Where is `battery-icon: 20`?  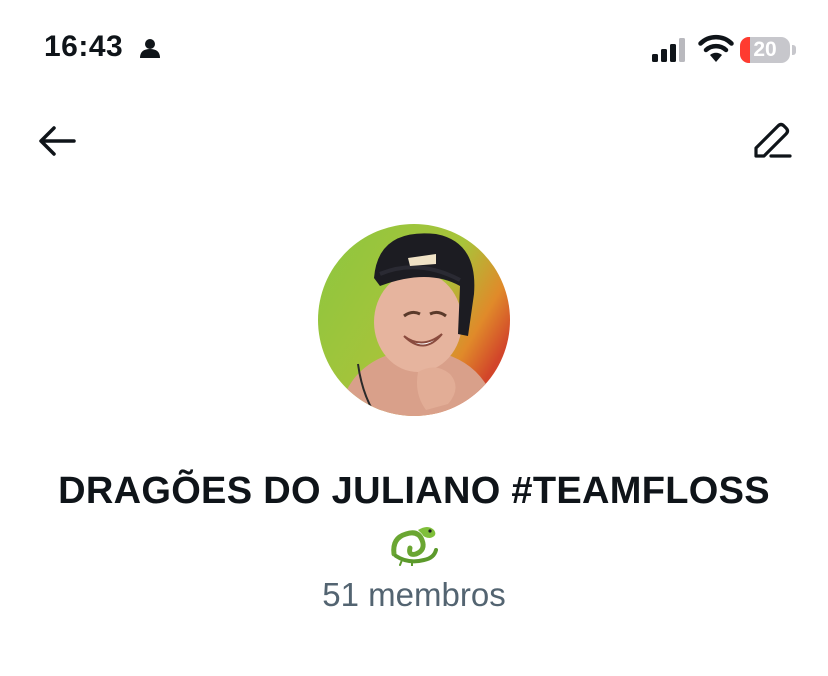
battery-icon: 20 is located at coordinates (765, 50).